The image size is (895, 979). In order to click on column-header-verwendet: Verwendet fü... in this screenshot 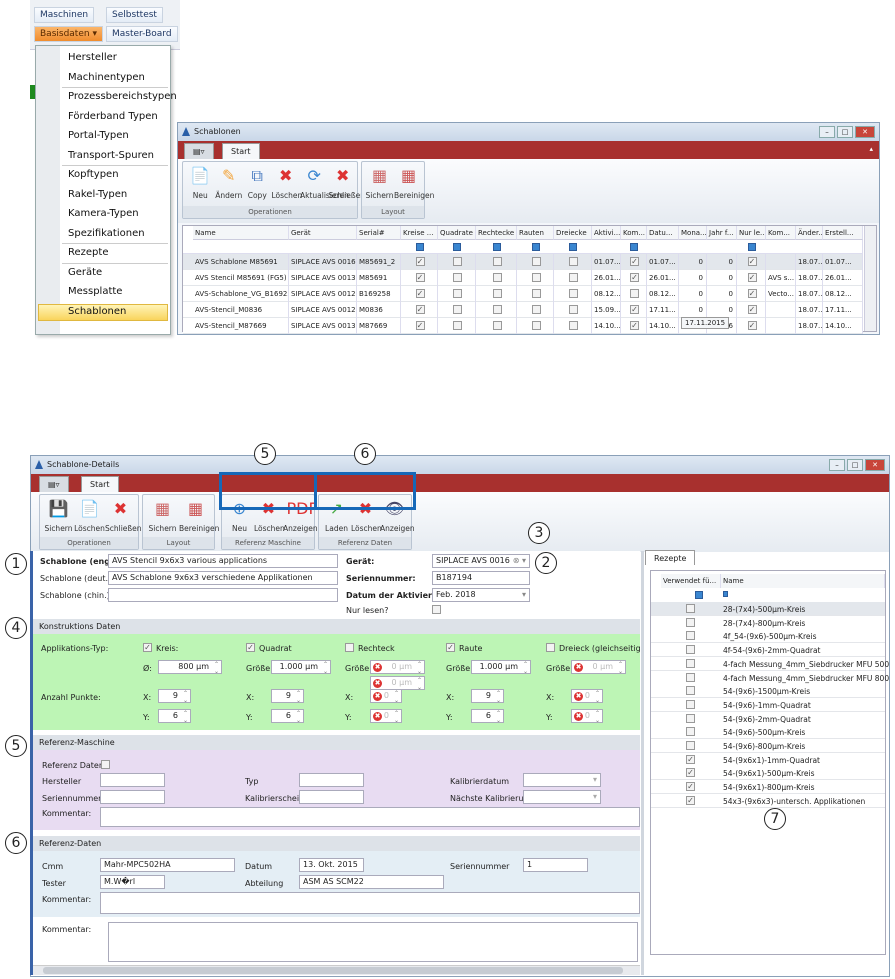, I will do `click(691, 581)`.